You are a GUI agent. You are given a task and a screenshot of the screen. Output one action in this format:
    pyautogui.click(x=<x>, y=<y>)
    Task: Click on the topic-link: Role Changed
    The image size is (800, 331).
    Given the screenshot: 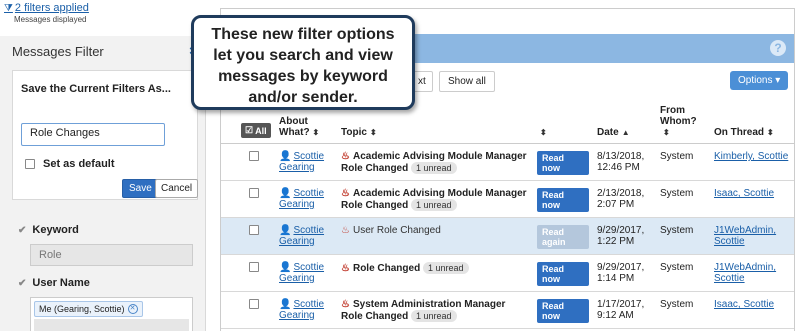 What is the action you would take?
    pyautogui.click(x=386, y=268)
    